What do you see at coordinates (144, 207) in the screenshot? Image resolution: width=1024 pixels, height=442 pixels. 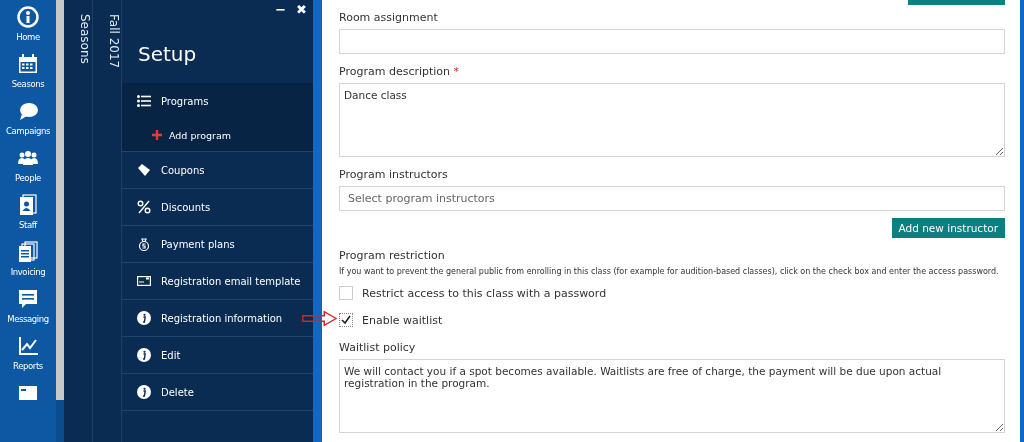 I see `percent-icon` at bounding box center [144, 207].